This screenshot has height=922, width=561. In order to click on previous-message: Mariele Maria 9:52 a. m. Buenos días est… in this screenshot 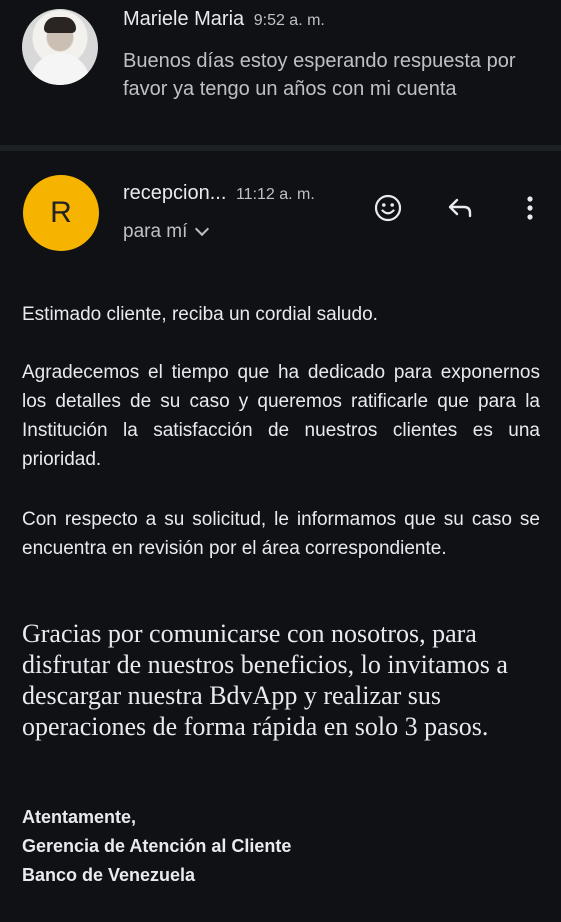, I will do `click(280, 61)`.